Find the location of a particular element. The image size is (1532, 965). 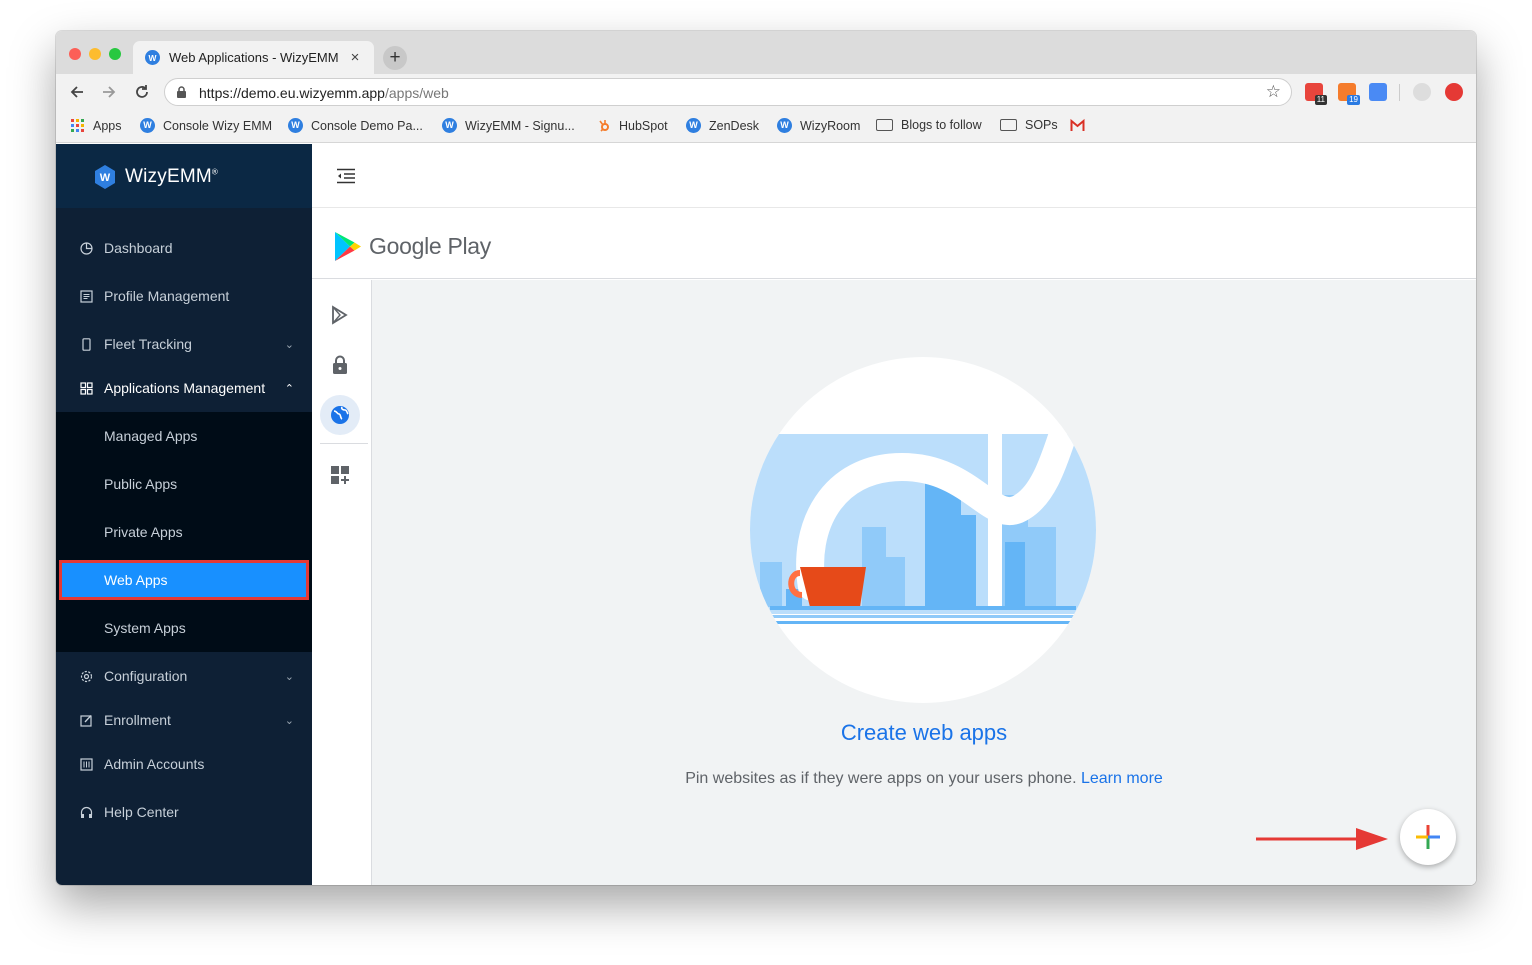

private-apps-button is located at coordinates (340, 365).